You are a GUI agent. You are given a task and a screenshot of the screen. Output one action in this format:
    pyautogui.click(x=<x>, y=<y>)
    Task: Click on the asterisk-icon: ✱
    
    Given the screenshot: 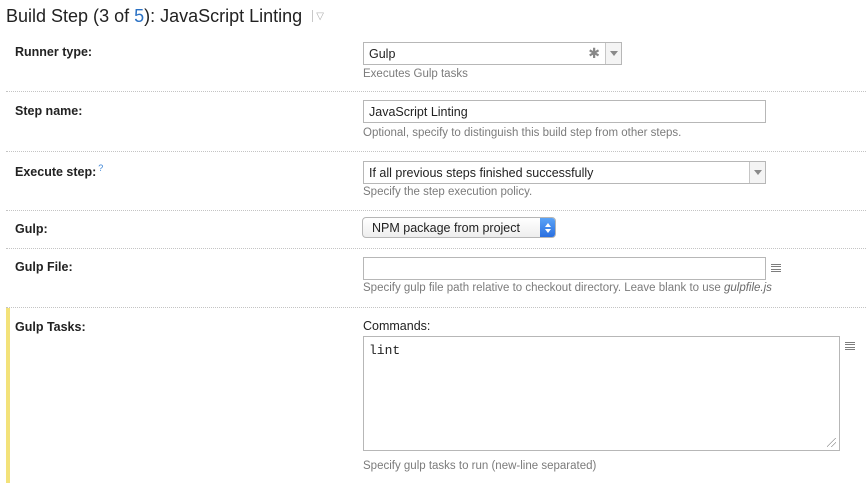 What is the action you would take?
    pyautogui.click(x=594, y=53)
    